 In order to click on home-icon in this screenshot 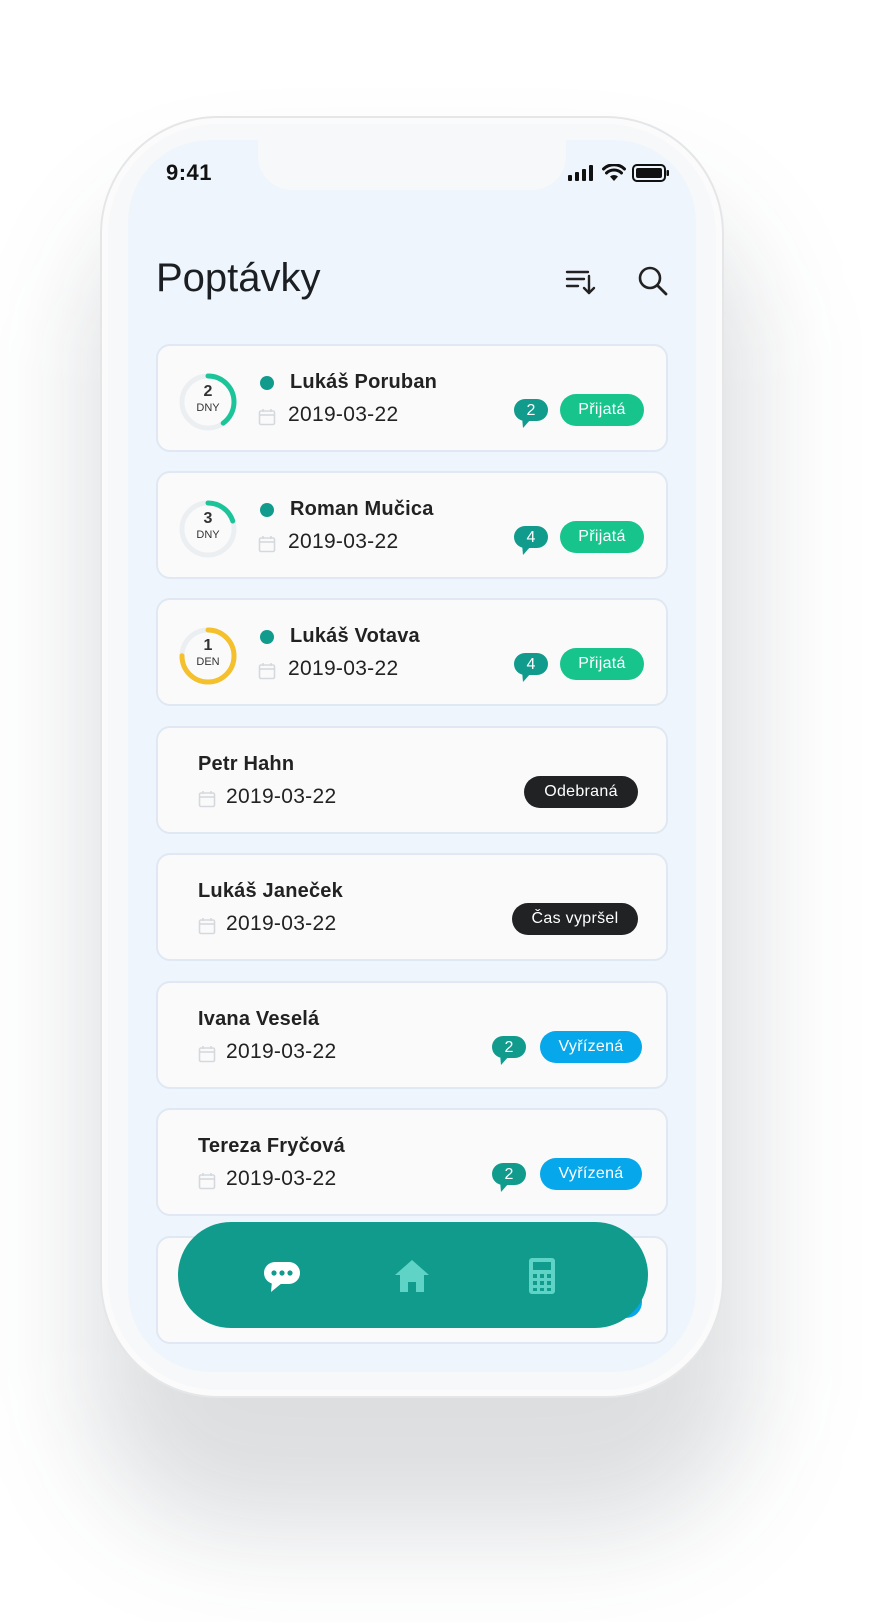, I will do `click(412, 1276)`.